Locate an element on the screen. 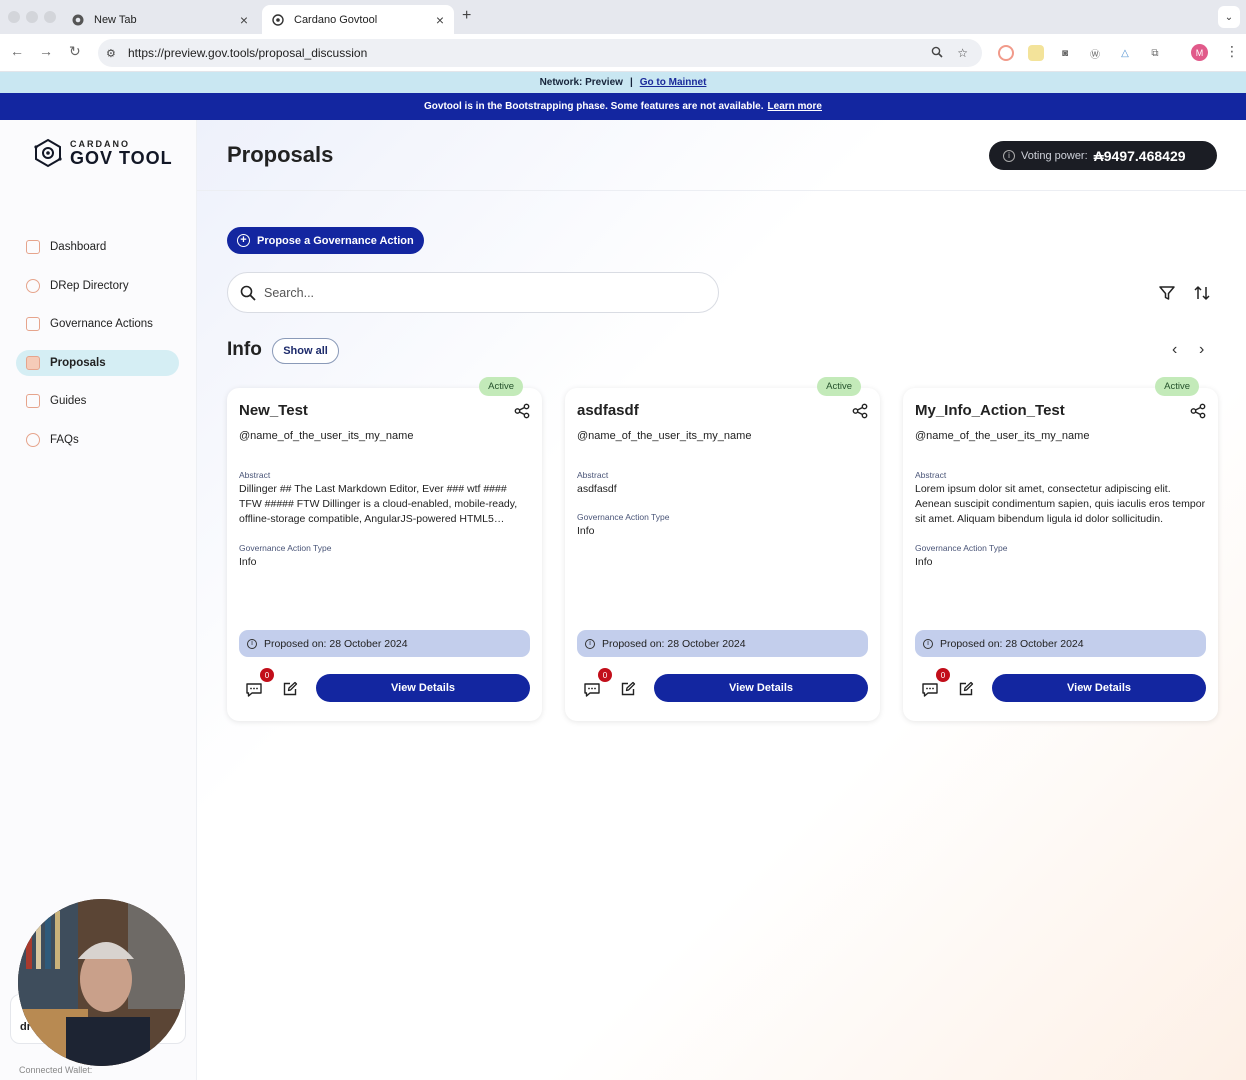 The height and width of the screenshot is (1080, 1246). sidebar-item-label: Dashboard is located at coordinates (78, 247).